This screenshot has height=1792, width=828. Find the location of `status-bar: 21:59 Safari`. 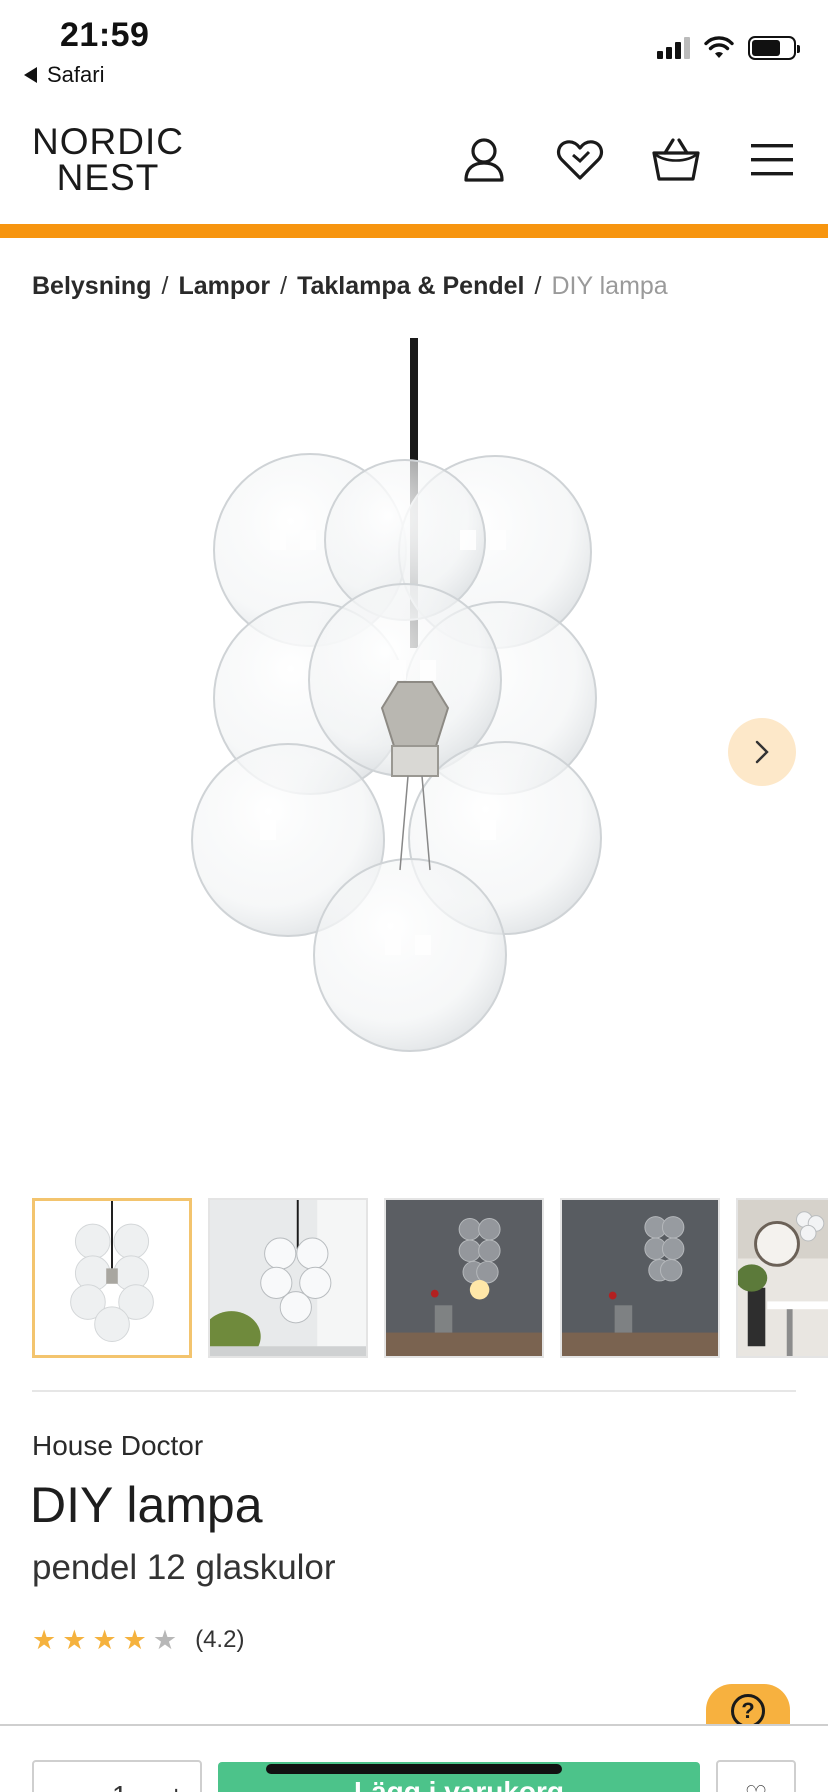

status-bar: 21:59 Safari is located at coordinates (414, 48).